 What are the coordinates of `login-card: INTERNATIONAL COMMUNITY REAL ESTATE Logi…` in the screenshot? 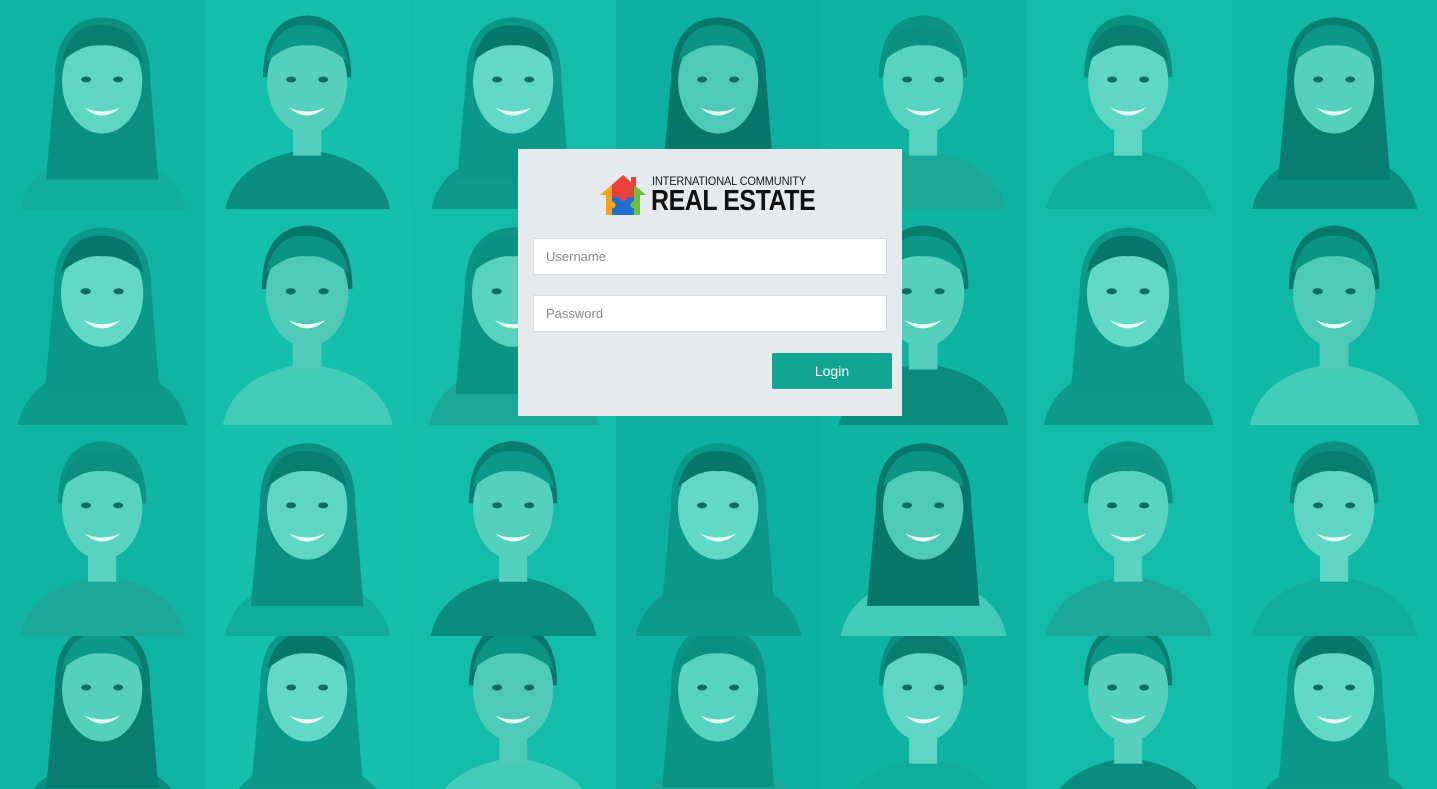 It's located at (710, 282).